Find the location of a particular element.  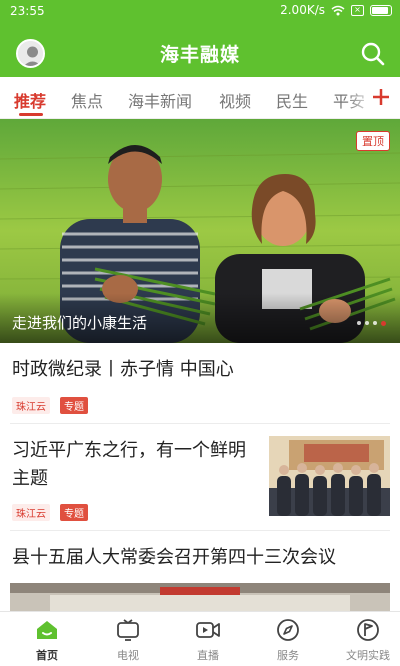

tab-video: 视频 is located at coordinates (235, 100).